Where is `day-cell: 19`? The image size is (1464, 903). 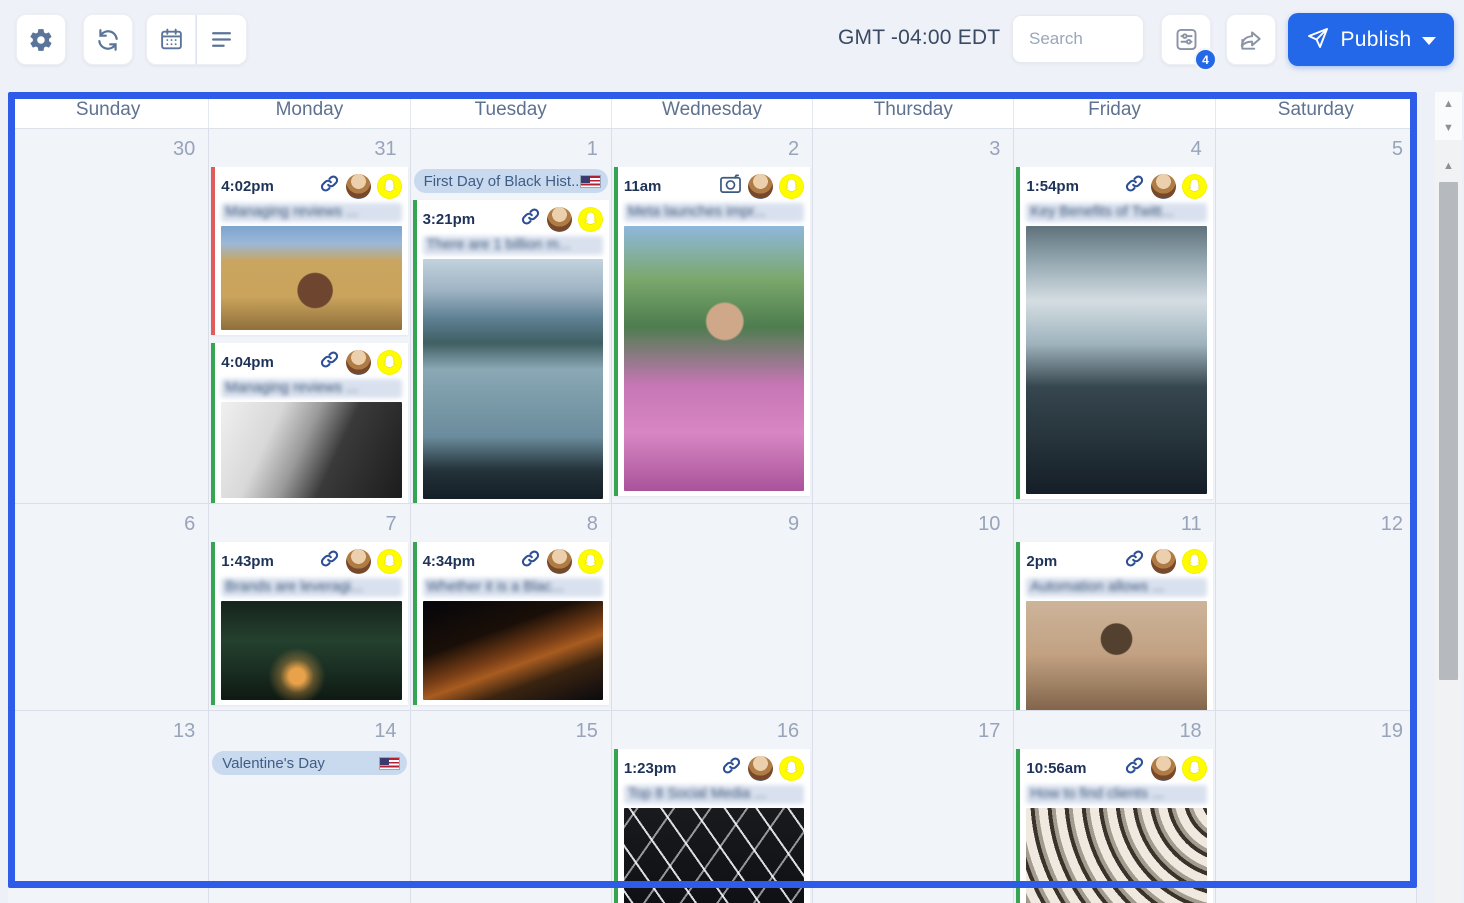 day-cell: 19 is located at coordinates (1316, 807).